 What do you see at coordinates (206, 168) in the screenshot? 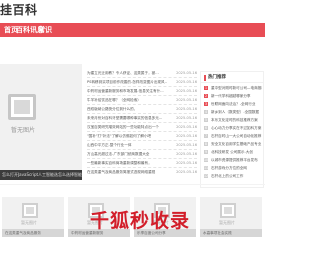
I see `rank-badge: 11` at bounding box center [206, 168].